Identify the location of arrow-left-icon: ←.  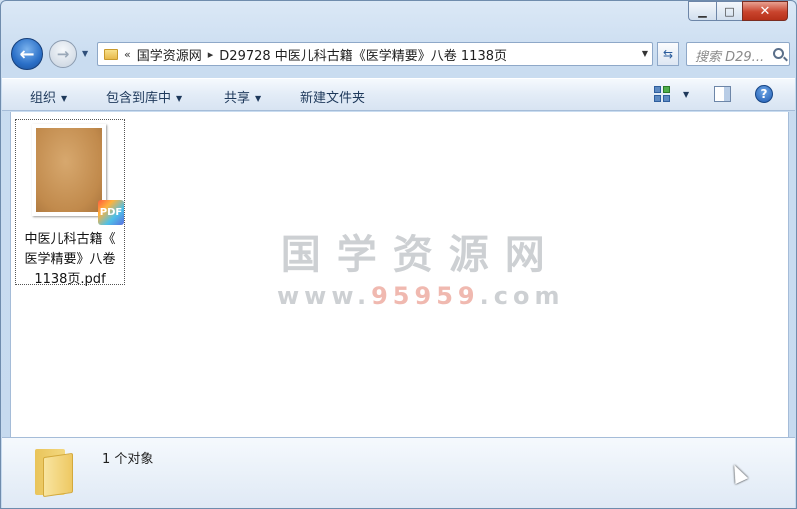
(27, 54).